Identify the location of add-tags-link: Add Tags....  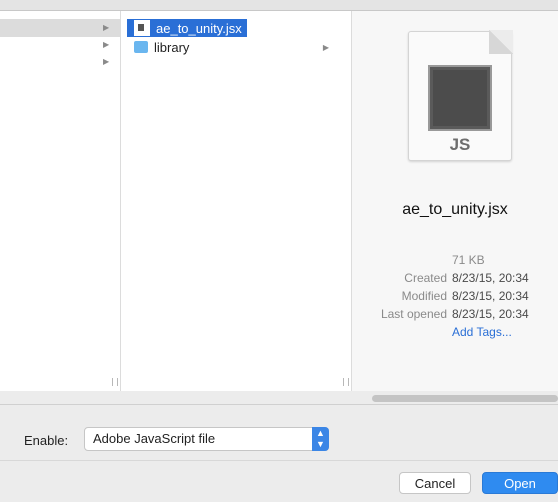
(482, 332).